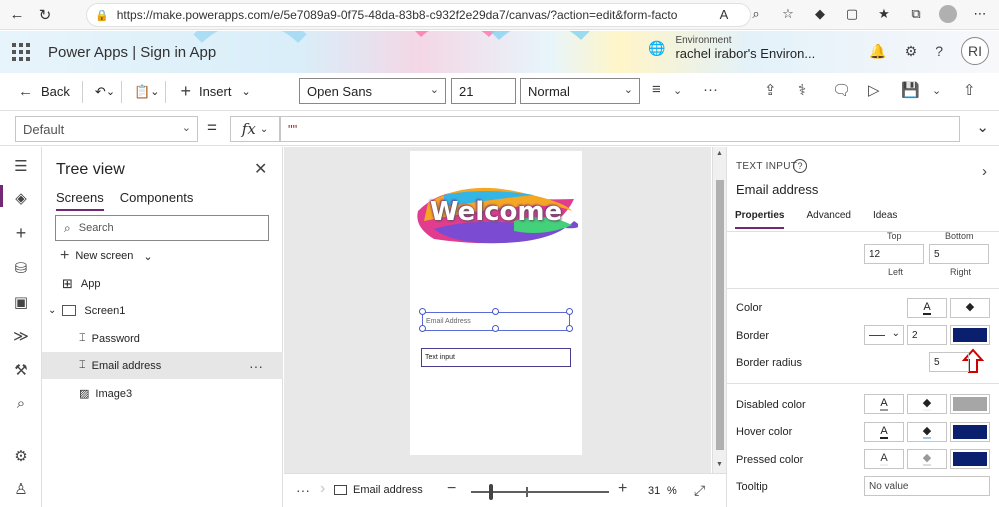 This screenshot has width=999, height=507. Describe the element at coordinates (910, 90) in the screenshot. I see `save-icon: 💾` at that location.